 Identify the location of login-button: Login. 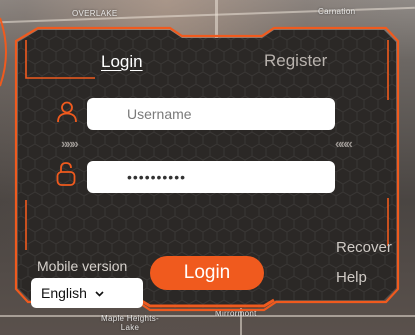
(207, 273).